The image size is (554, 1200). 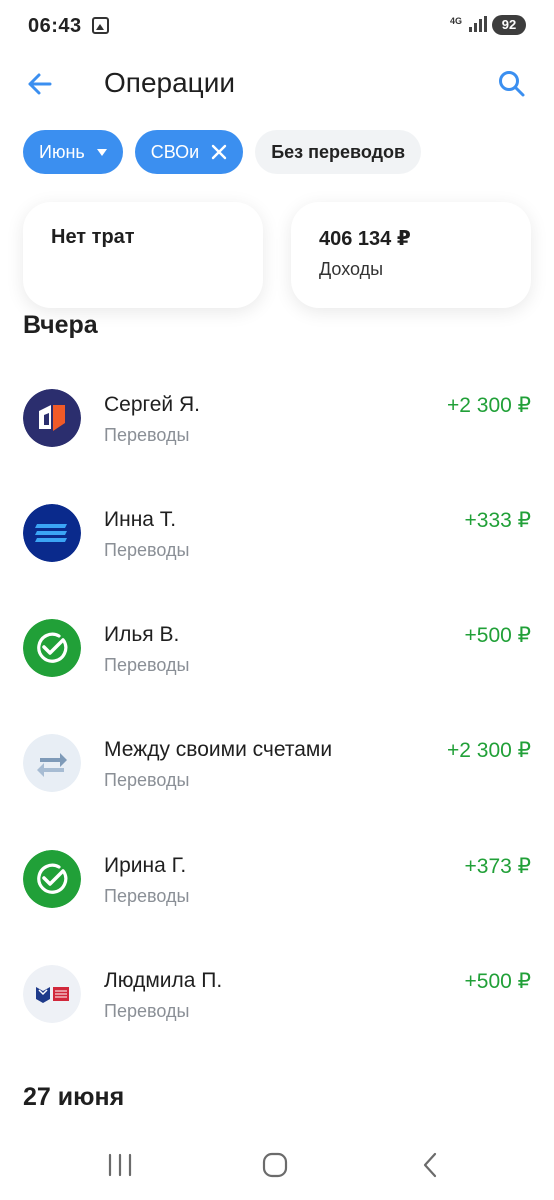 What do you see at coordinates (101, 152) in the screenshot?
I see `caret-down-icon` at bounding box center [101, 152].